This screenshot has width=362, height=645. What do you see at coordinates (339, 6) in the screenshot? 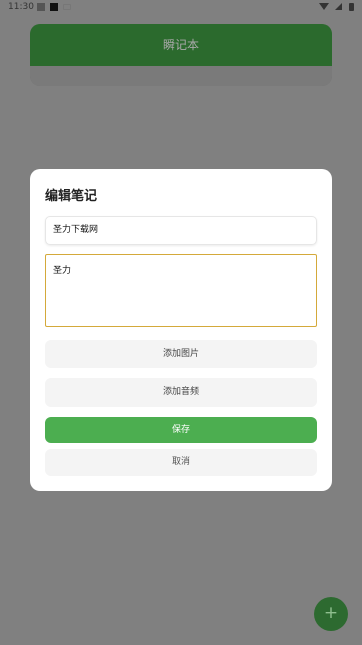
I see `signal-icon` at bounding box center [339, 6].